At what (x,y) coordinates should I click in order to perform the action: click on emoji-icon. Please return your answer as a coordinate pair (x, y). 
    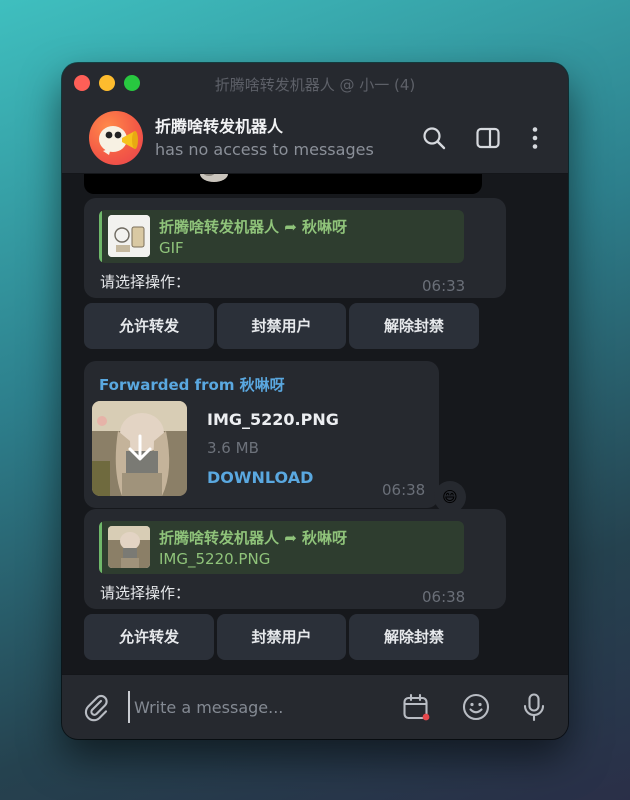
    Looking at the image, I should click on (476, 707).